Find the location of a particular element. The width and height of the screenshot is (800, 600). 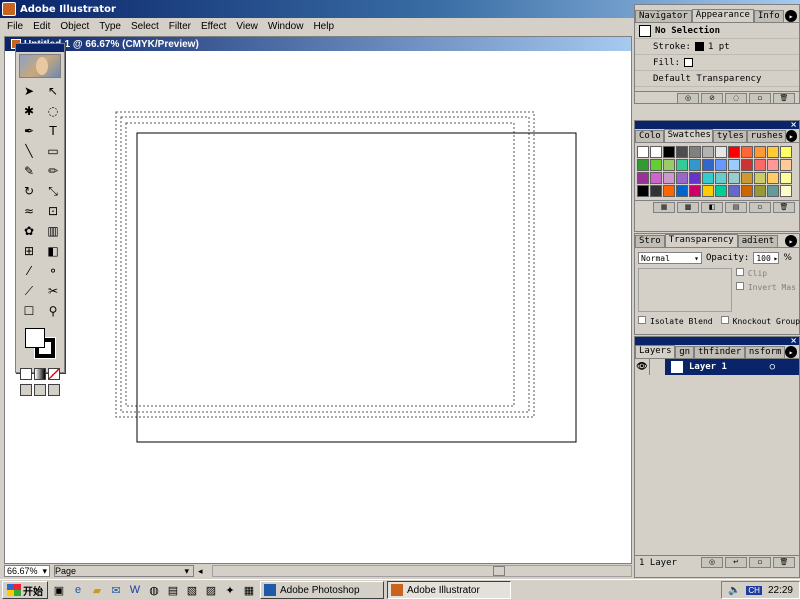

quicklaunch-app-icon: ▨ is located at coordinates (211, 590).